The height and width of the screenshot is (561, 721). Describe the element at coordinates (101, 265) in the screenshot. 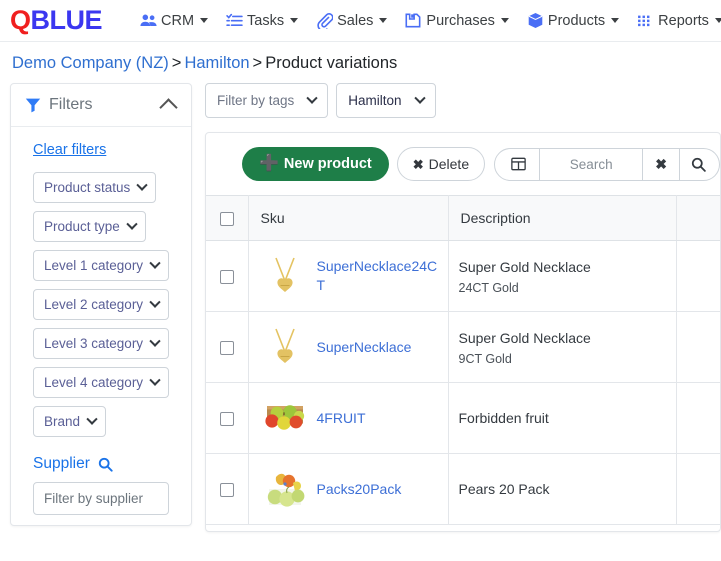

I see `filter-select-level-1-category: Level 1 category` at that location.